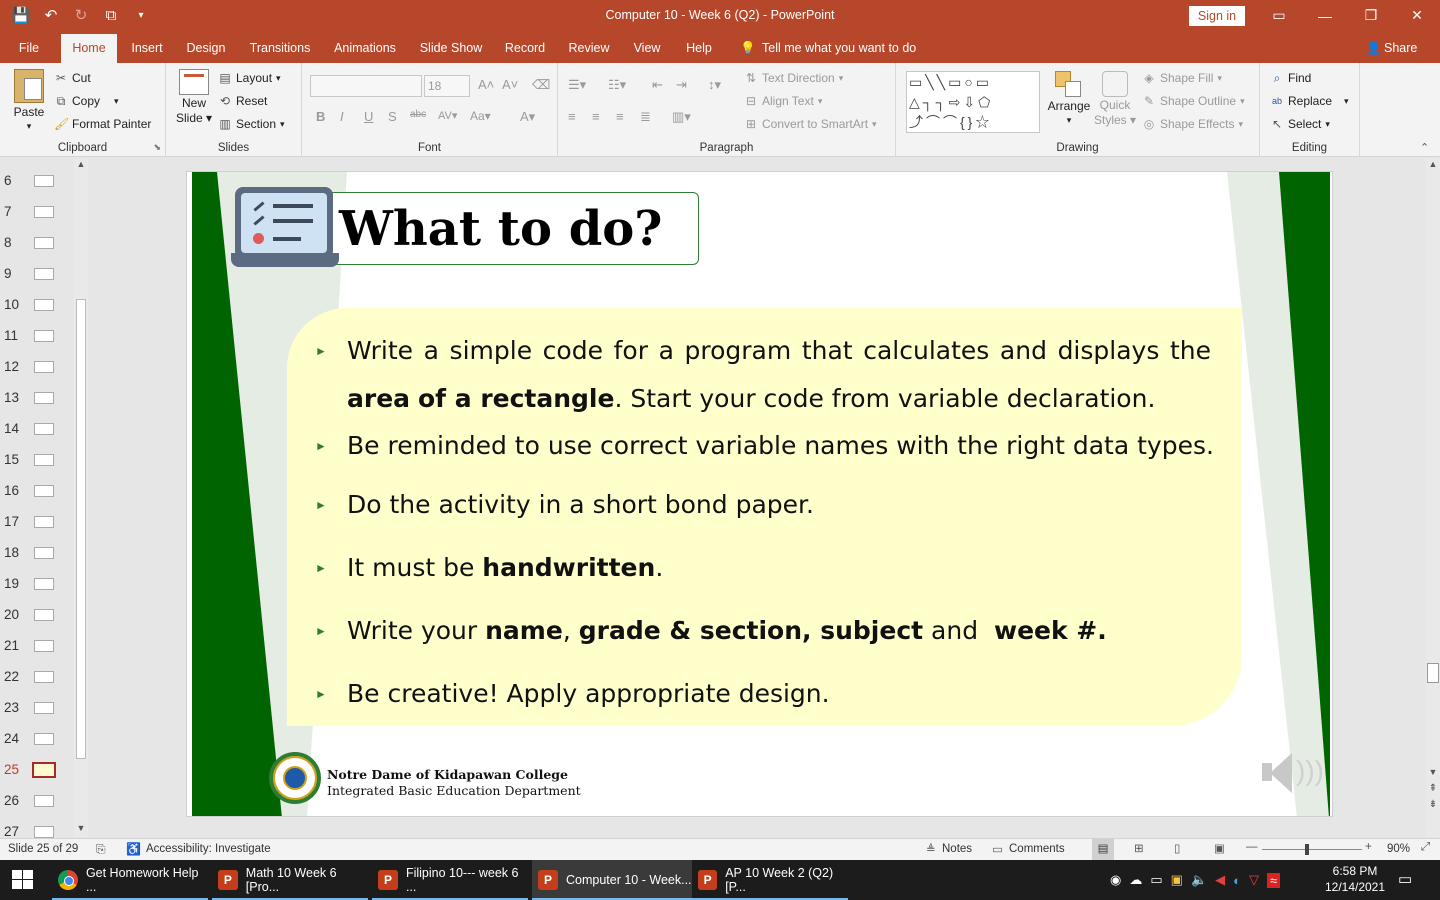  What do you see at coordinates (1300, 124) in the screenshot?
I see `select-button: ↖ Select ▾` at bounding box center [1300, 124].